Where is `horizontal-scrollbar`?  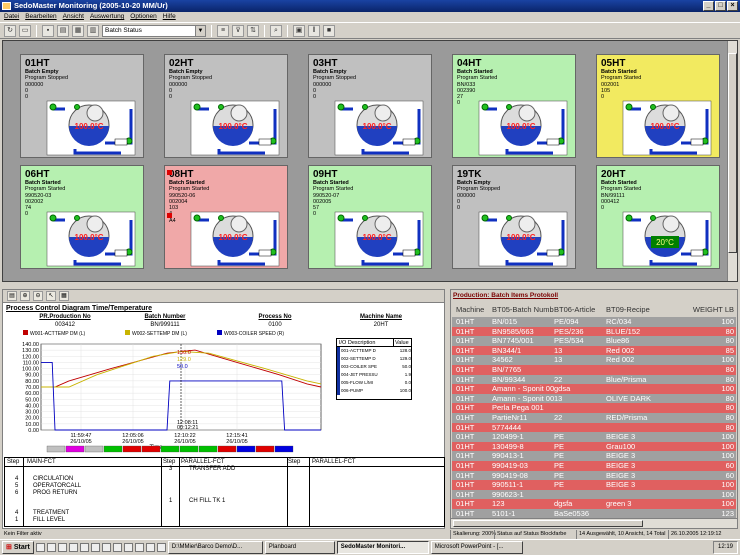
horizontal-scrollbar is located at coordinates (594, 523).